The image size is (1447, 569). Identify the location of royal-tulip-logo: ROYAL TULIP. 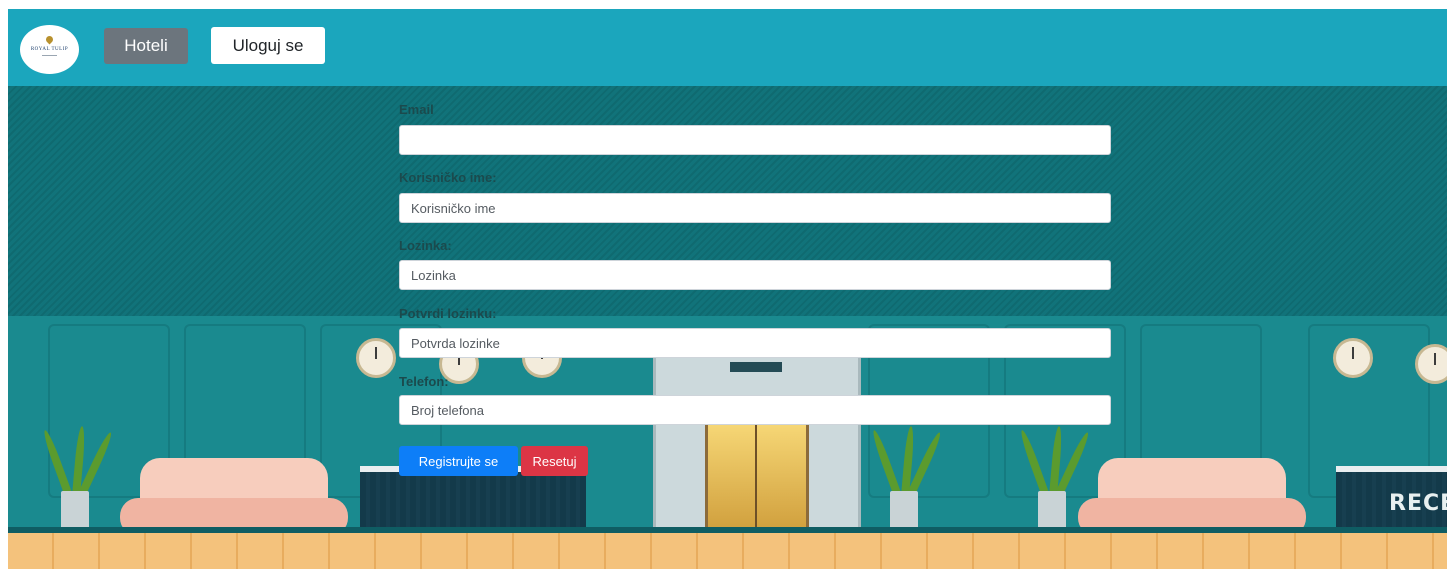
(49, 49).